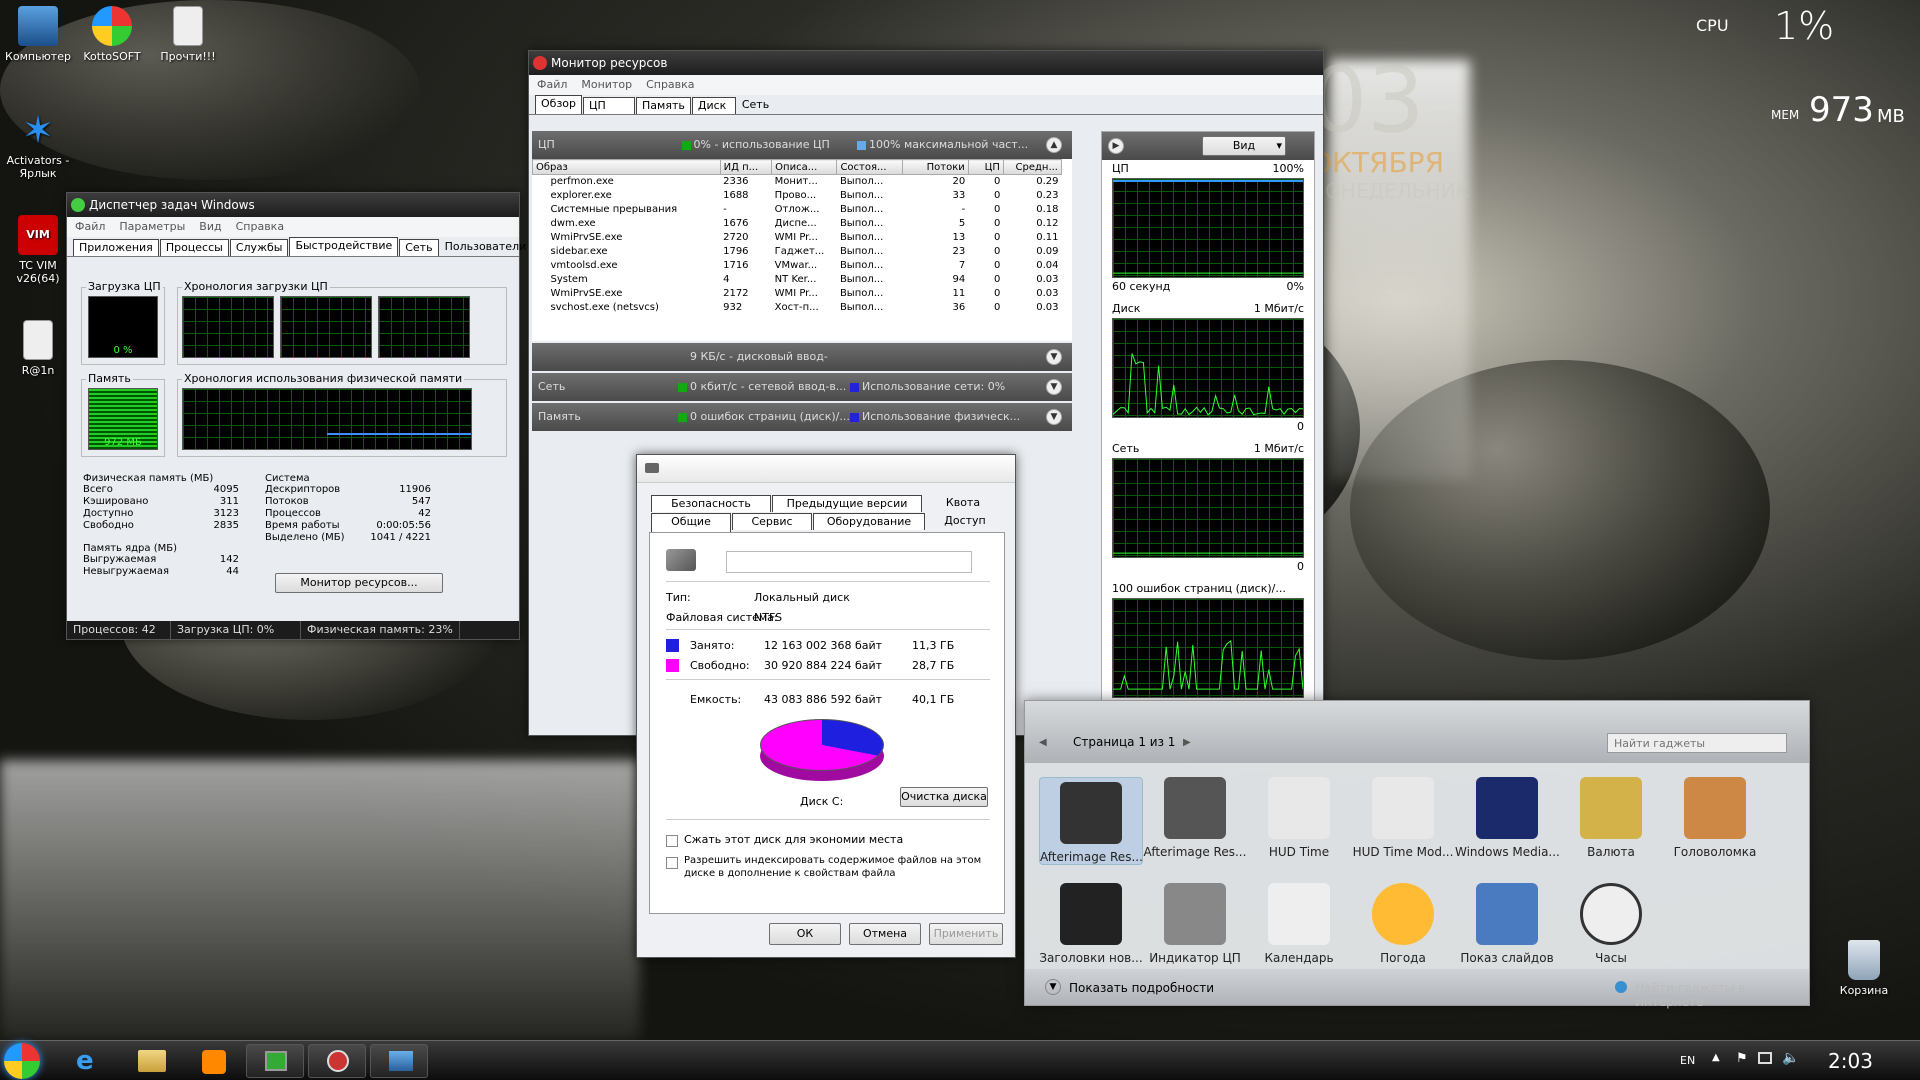  Describe the element at coordinates (22, 1061) in the screenshot. I see `start-button` at that location.